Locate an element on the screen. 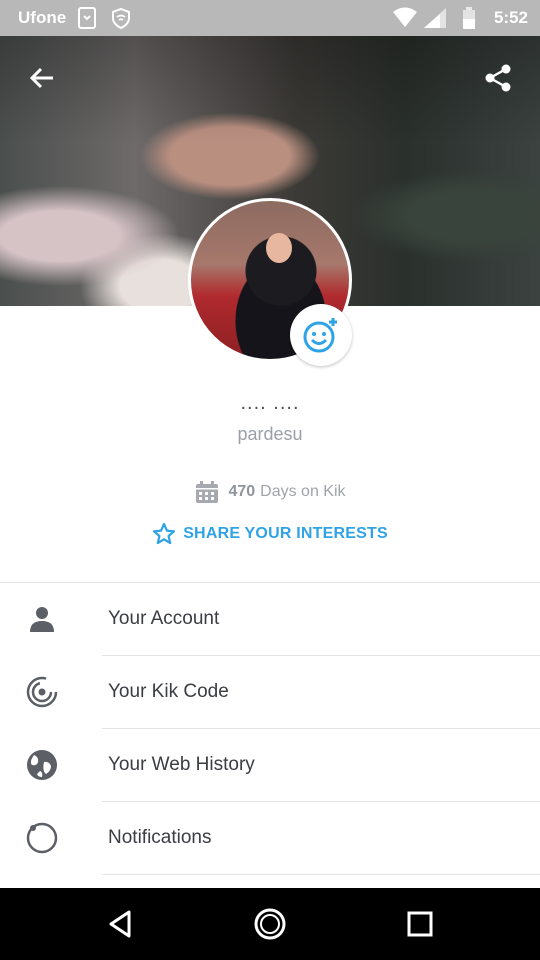  star-outline-icon is located at coordinates (164, 533).